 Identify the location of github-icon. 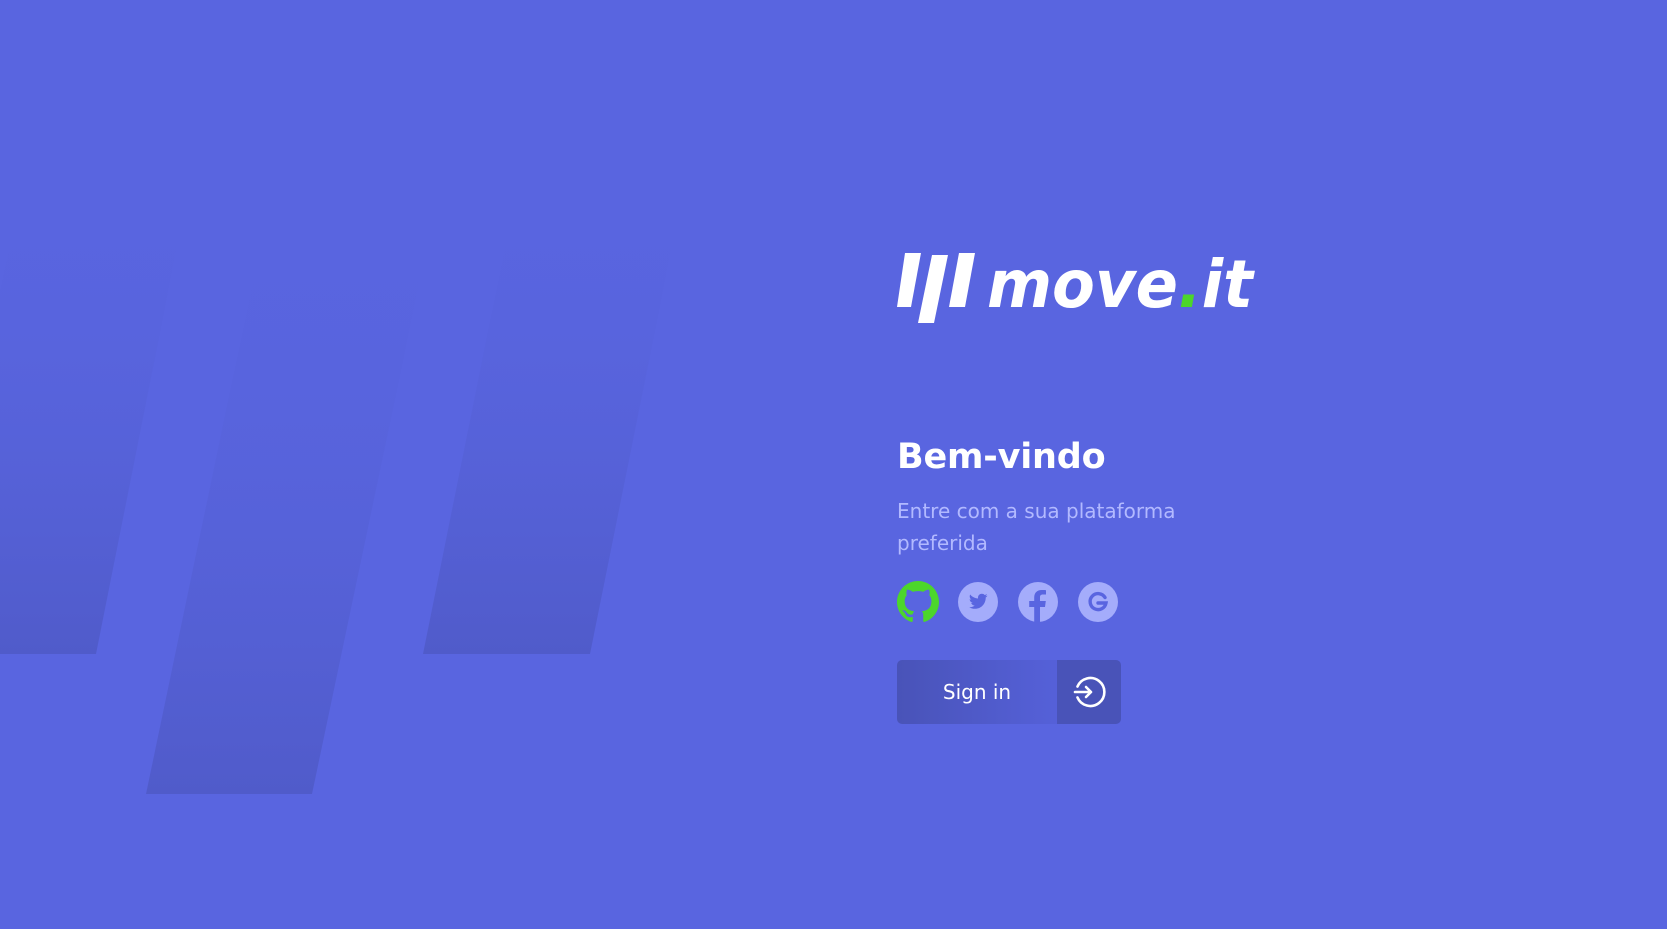
(918, 601).